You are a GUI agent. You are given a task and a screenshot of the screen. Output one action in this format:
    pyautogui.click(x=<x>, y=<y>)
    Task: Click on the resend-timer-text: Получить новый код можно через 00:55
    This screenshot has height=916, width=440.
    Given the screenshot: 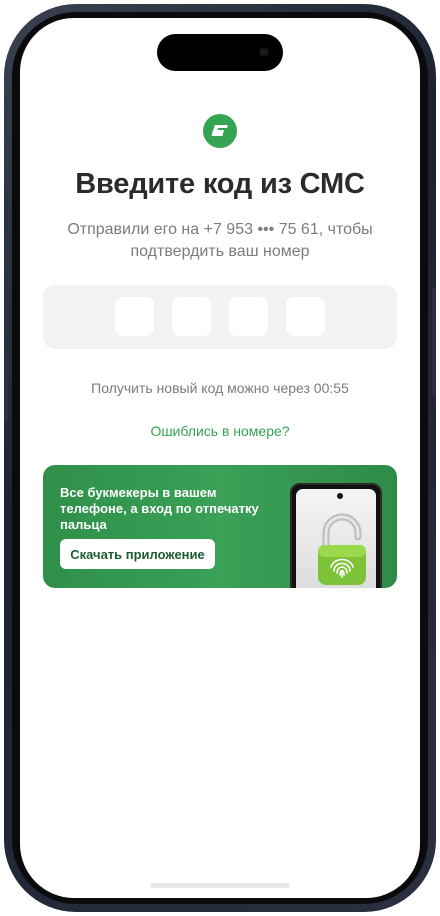 What is the action you would take?
    pyautogui.click(x=220, y=388)
    